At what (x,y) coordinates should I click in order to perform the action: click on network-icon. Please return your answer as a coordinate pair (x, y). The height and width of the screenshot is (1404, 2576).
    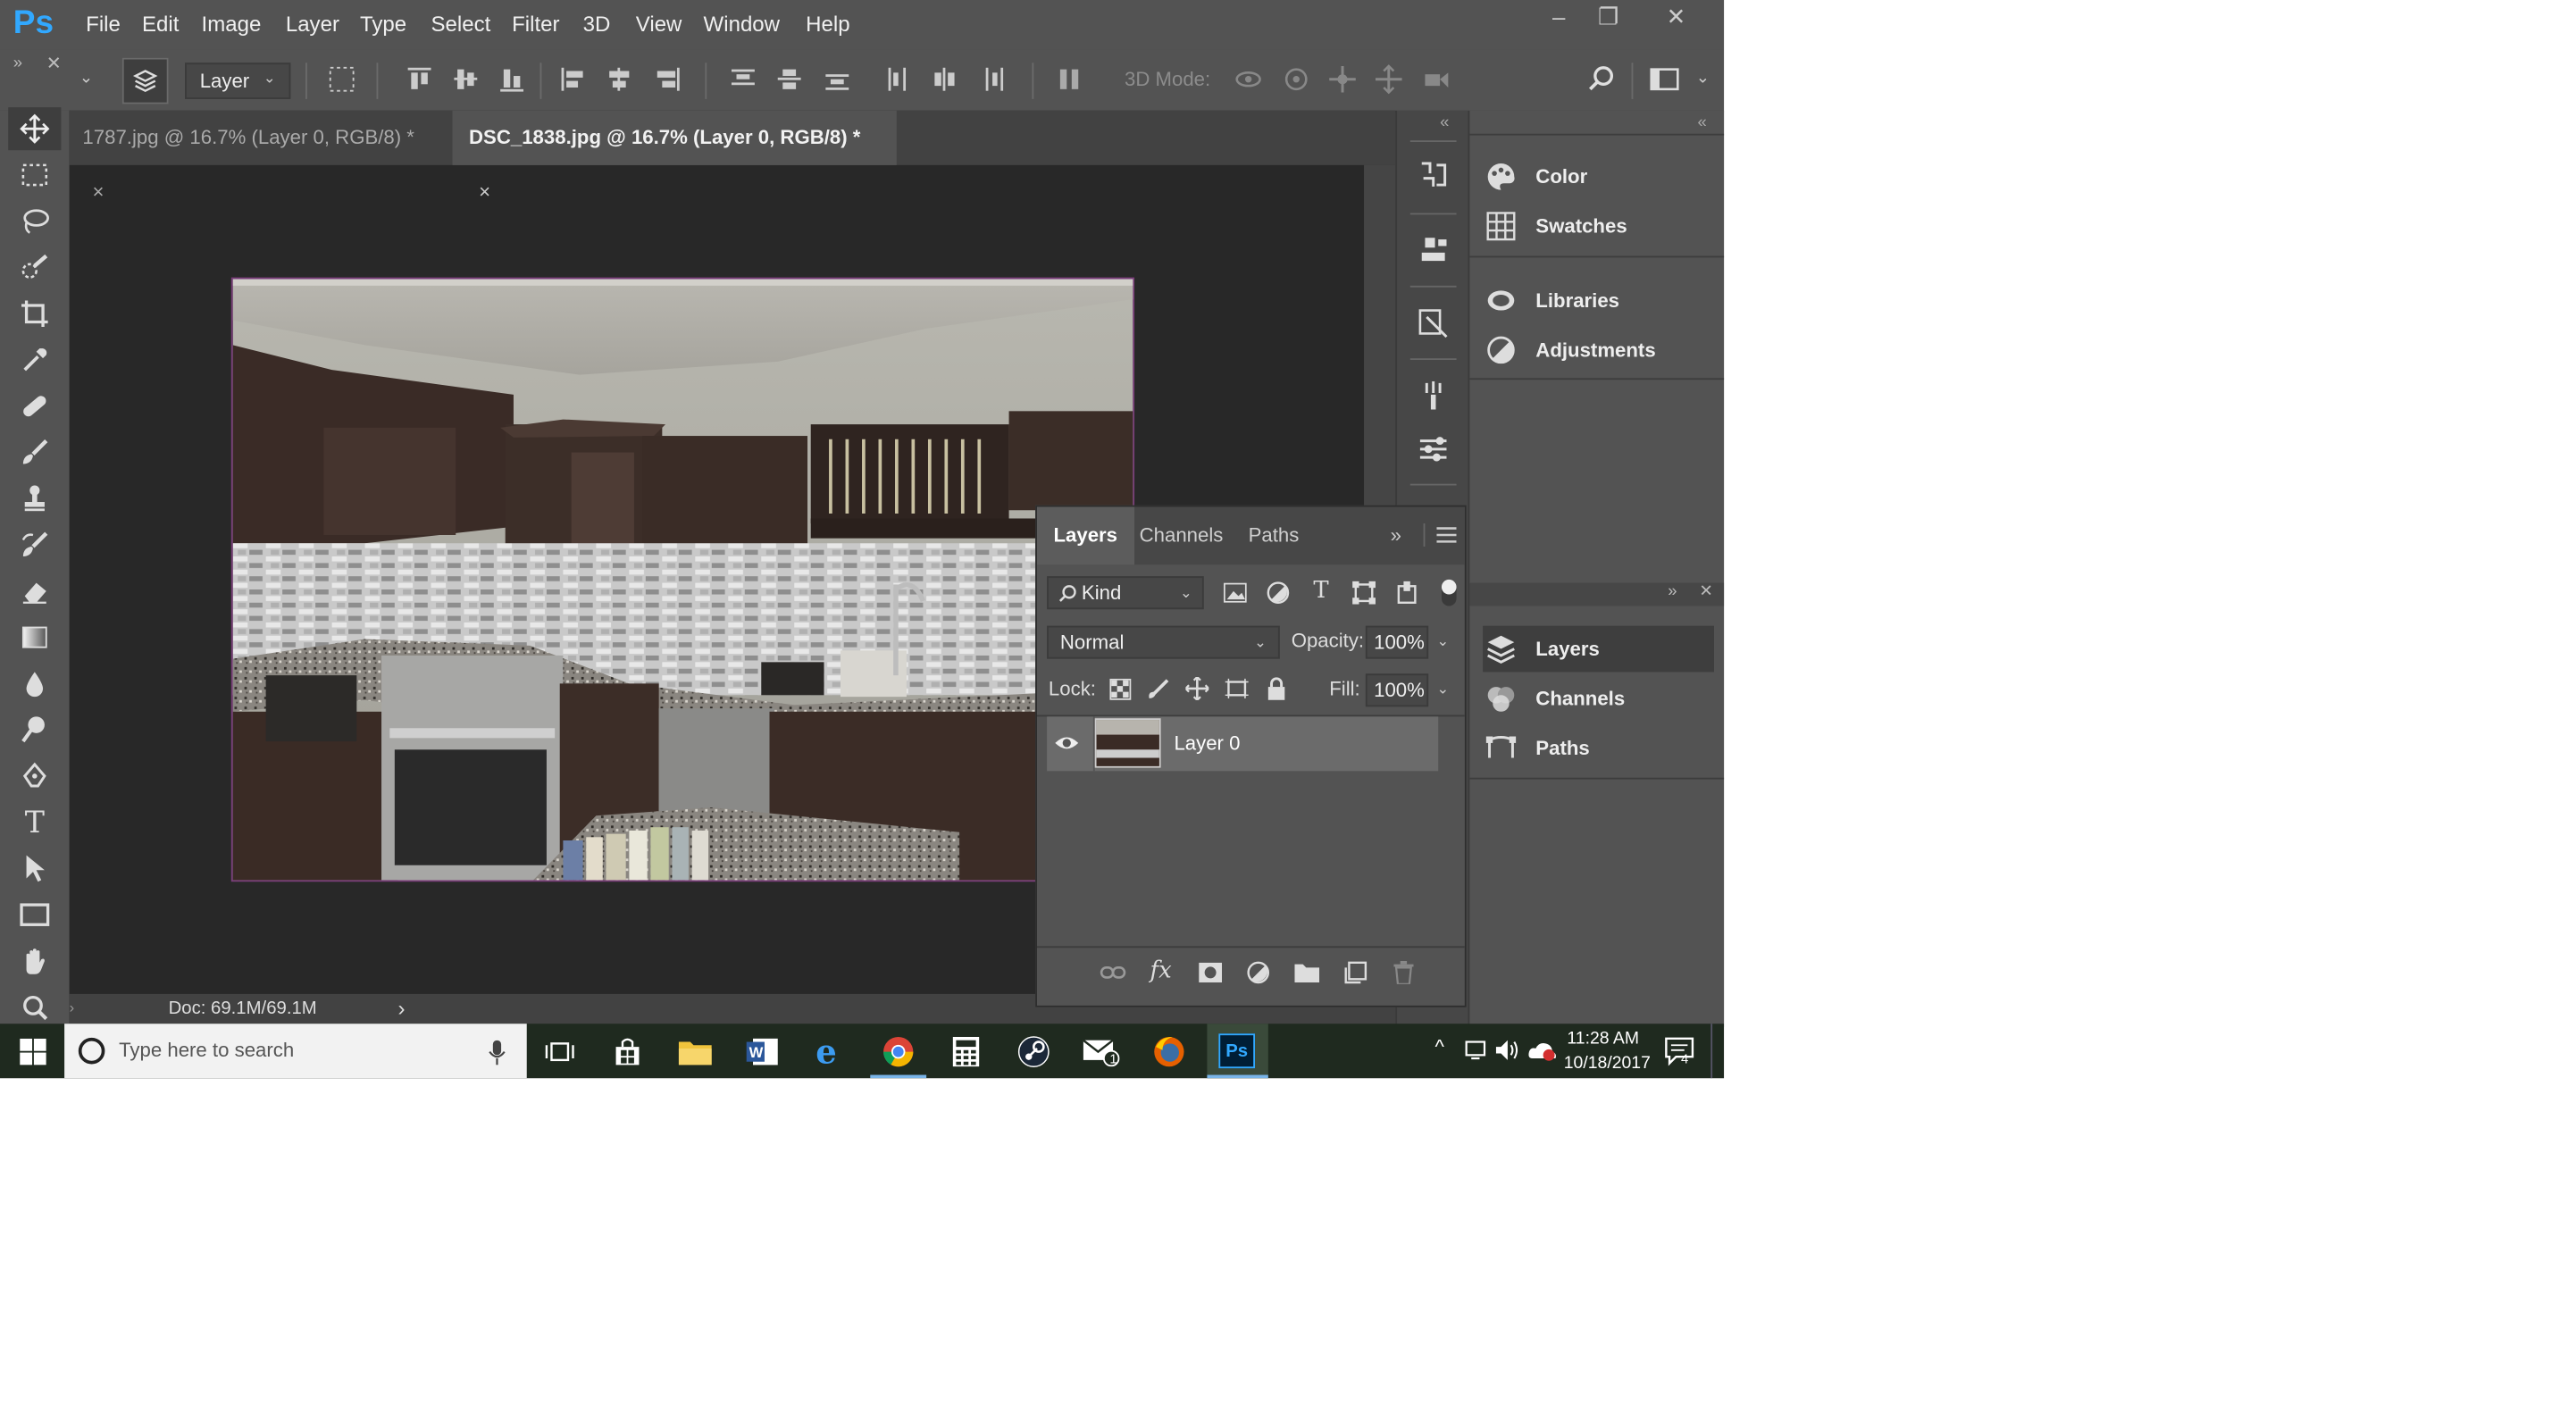
    Looking at the image, I should click on (1478, 1050).